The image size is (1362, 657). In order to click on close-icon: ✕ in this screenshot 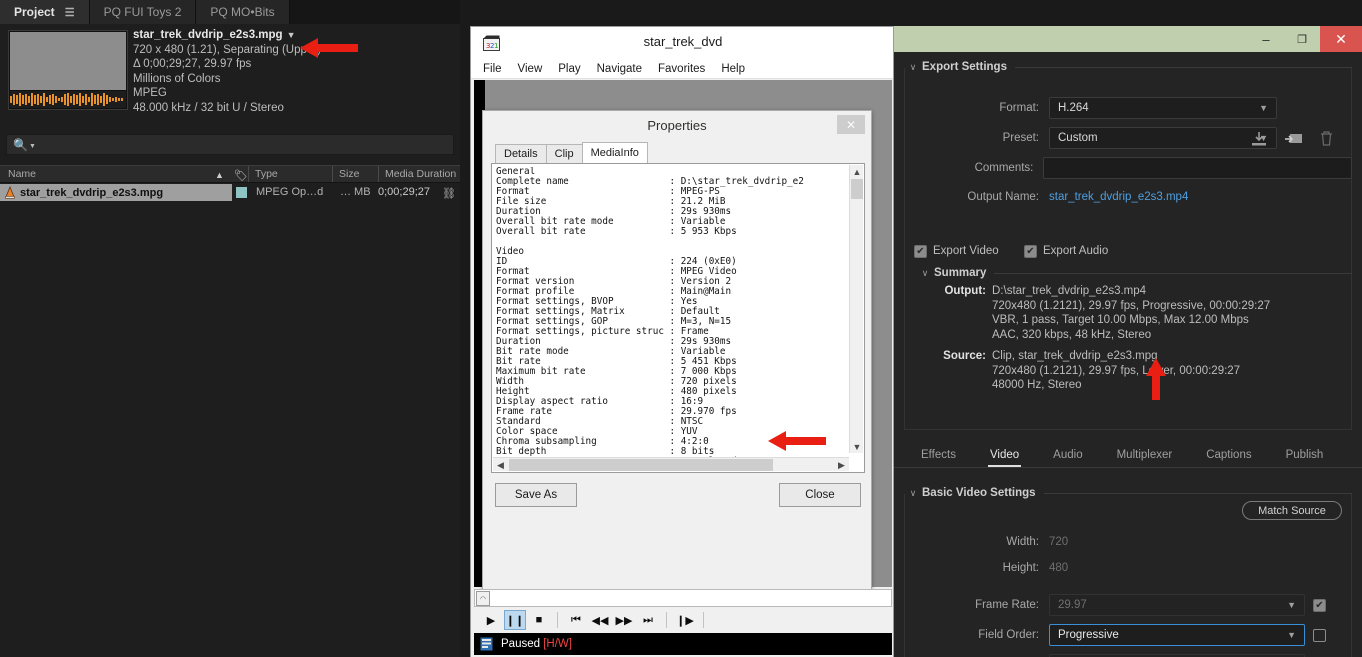, I will do `click(851, 124)`.